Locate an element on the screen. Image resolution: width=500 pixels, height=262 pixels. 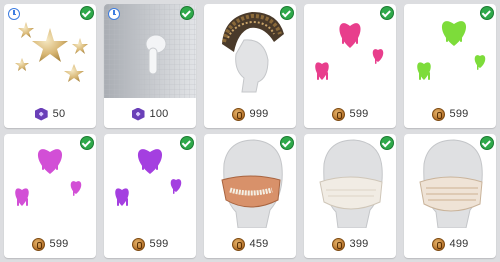
item-card-gold-stars: 50 is located at coordinates (50, 66).